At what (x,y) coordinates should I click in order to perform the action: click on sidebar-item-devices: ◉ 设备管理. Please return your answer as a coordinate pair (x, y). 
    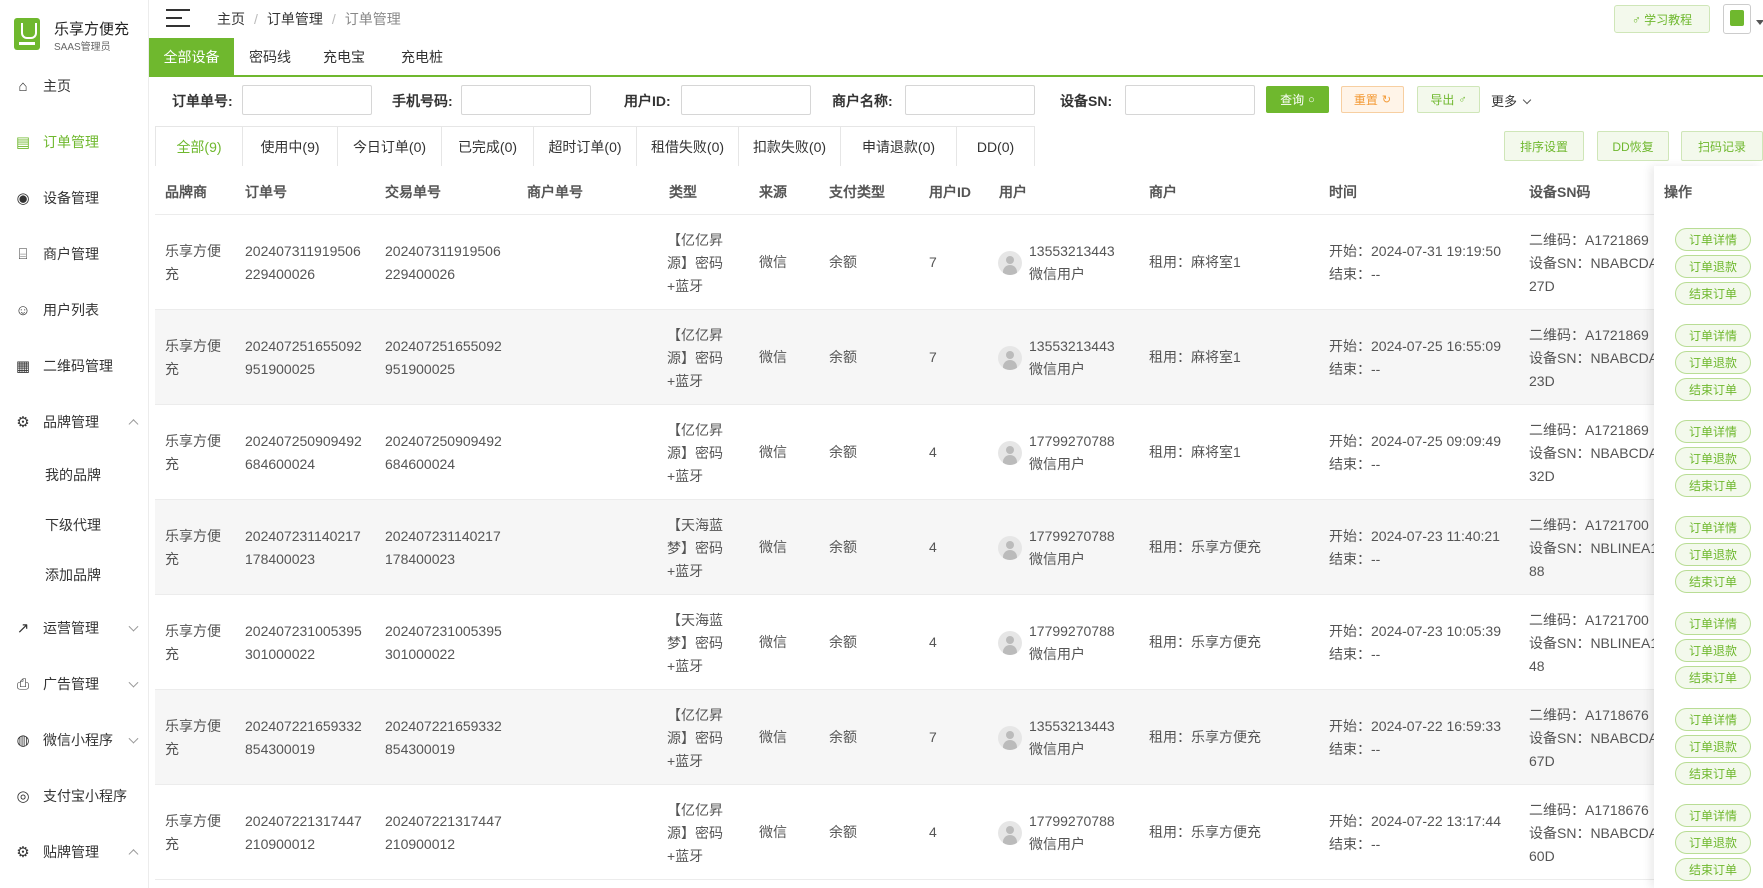
    Looking at the image, I should click on (74, 198).